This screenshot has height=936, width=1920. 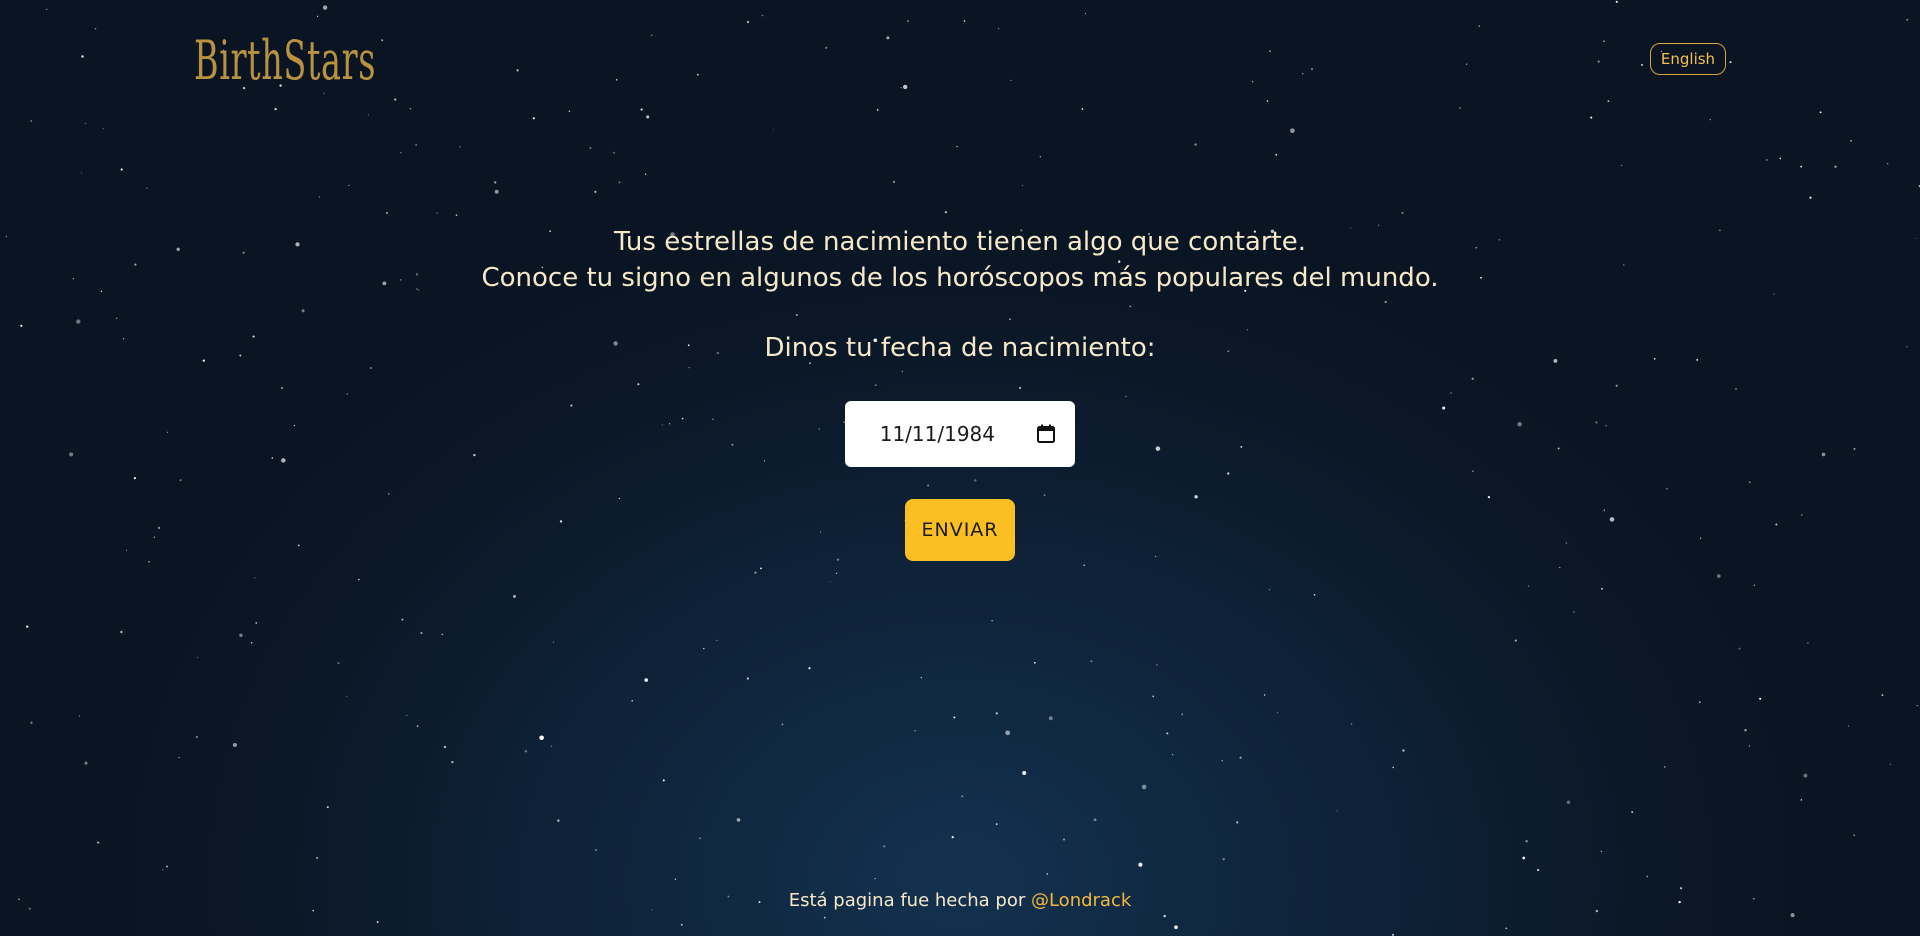 What do you see at coordinates (960, 530) in the screenshot?
I see `submit-button: ENVIAR` at bounding box center [960, 530].